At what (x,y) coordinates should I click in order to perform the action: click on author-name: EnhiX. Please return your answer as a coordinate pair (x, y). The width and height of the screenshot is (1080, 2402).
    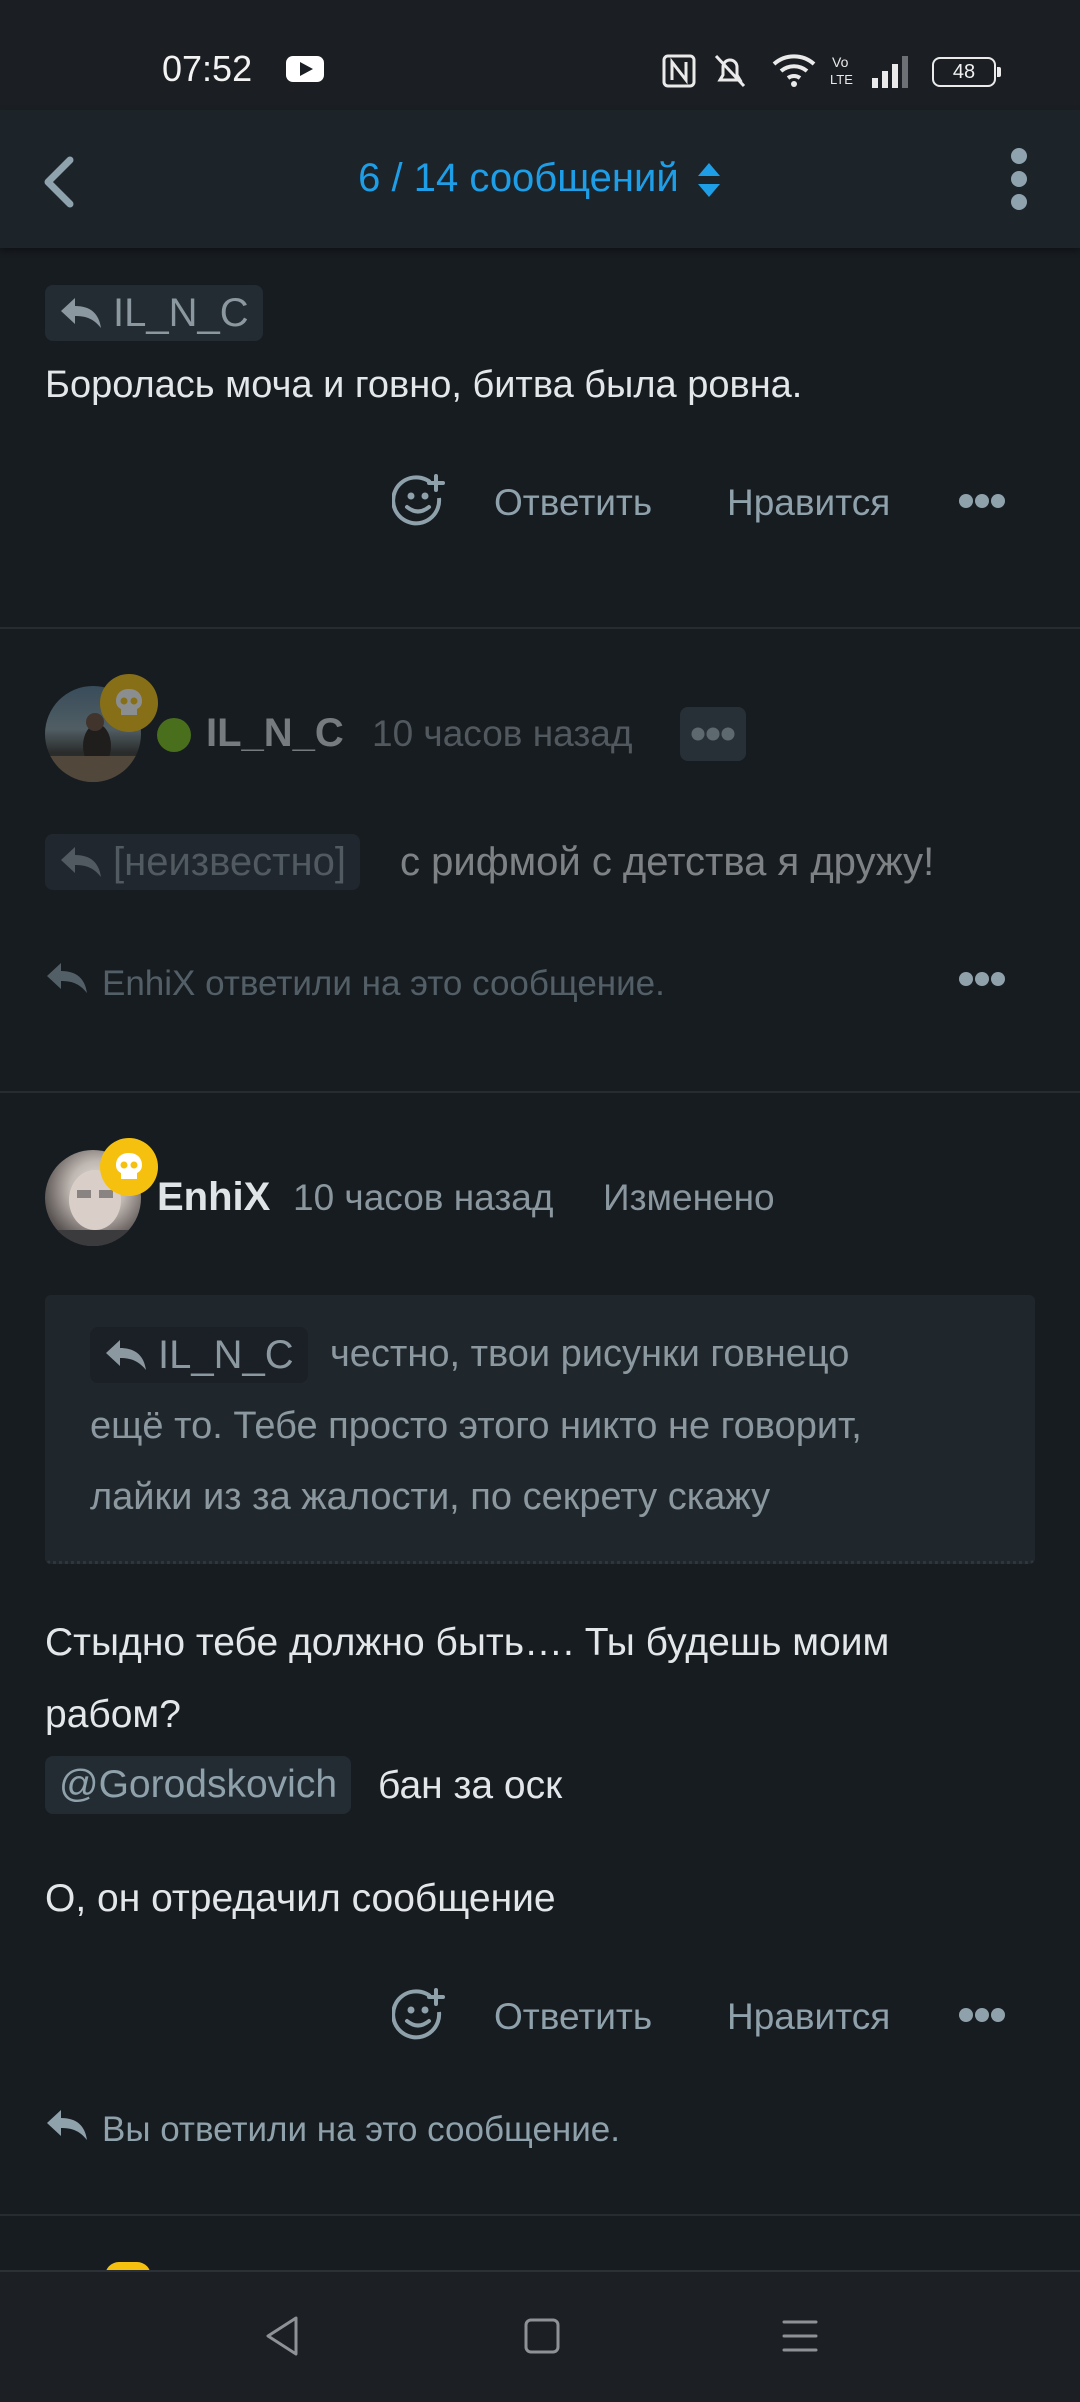
    Looking at the image, I should click on (213, 1197).